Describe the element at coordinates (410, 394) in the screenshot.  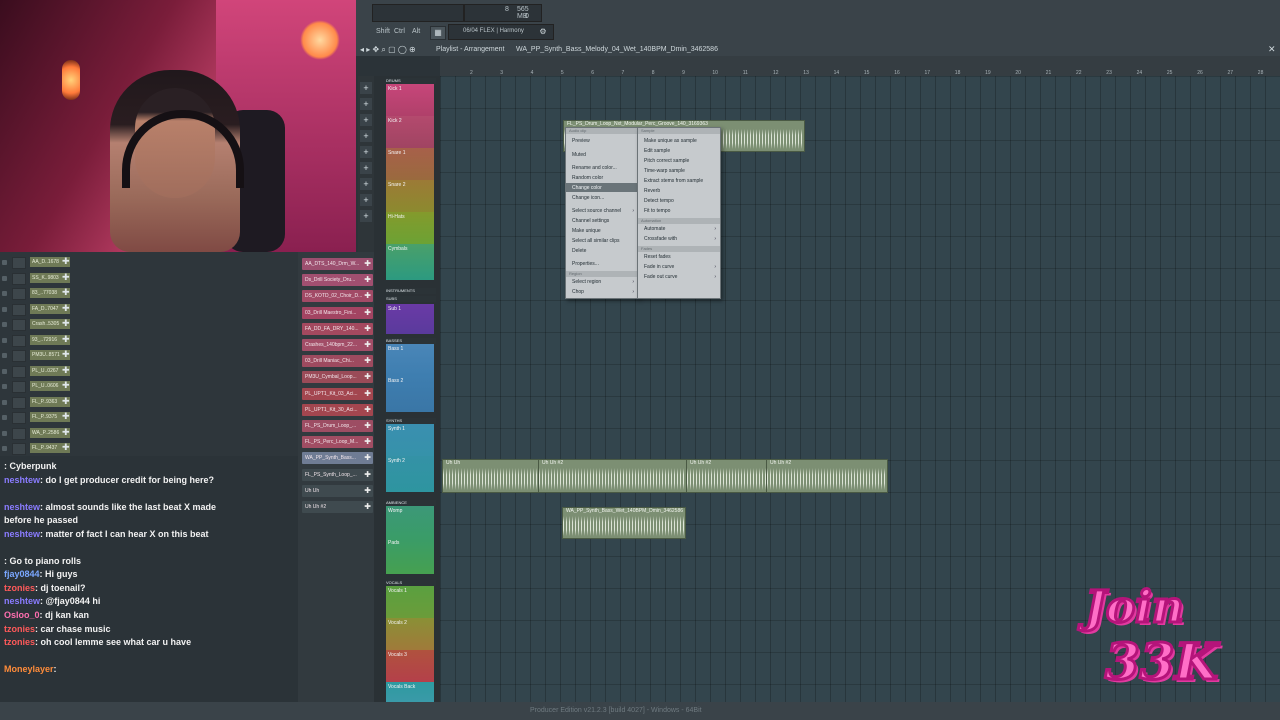
I see `track-bass-2: Bass 2` at that location.